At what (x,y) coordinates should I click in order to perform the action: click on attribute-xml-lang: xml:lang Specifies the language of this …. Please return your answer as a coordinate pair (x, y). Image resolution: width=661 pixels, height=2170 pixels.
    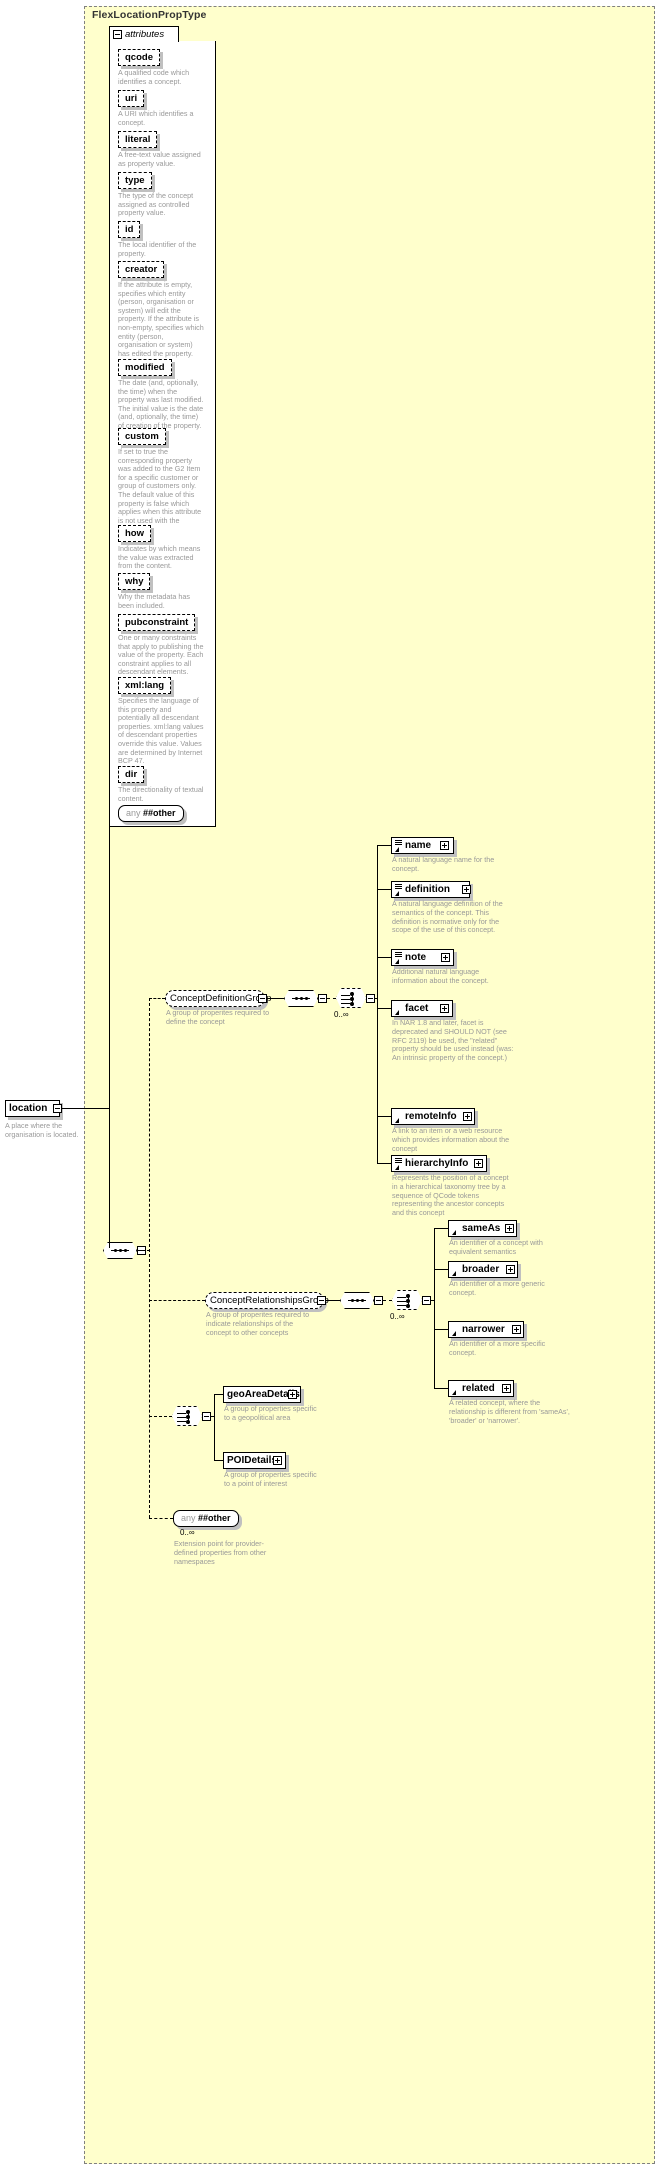
    Looking at the image, I should click on (161, 720).